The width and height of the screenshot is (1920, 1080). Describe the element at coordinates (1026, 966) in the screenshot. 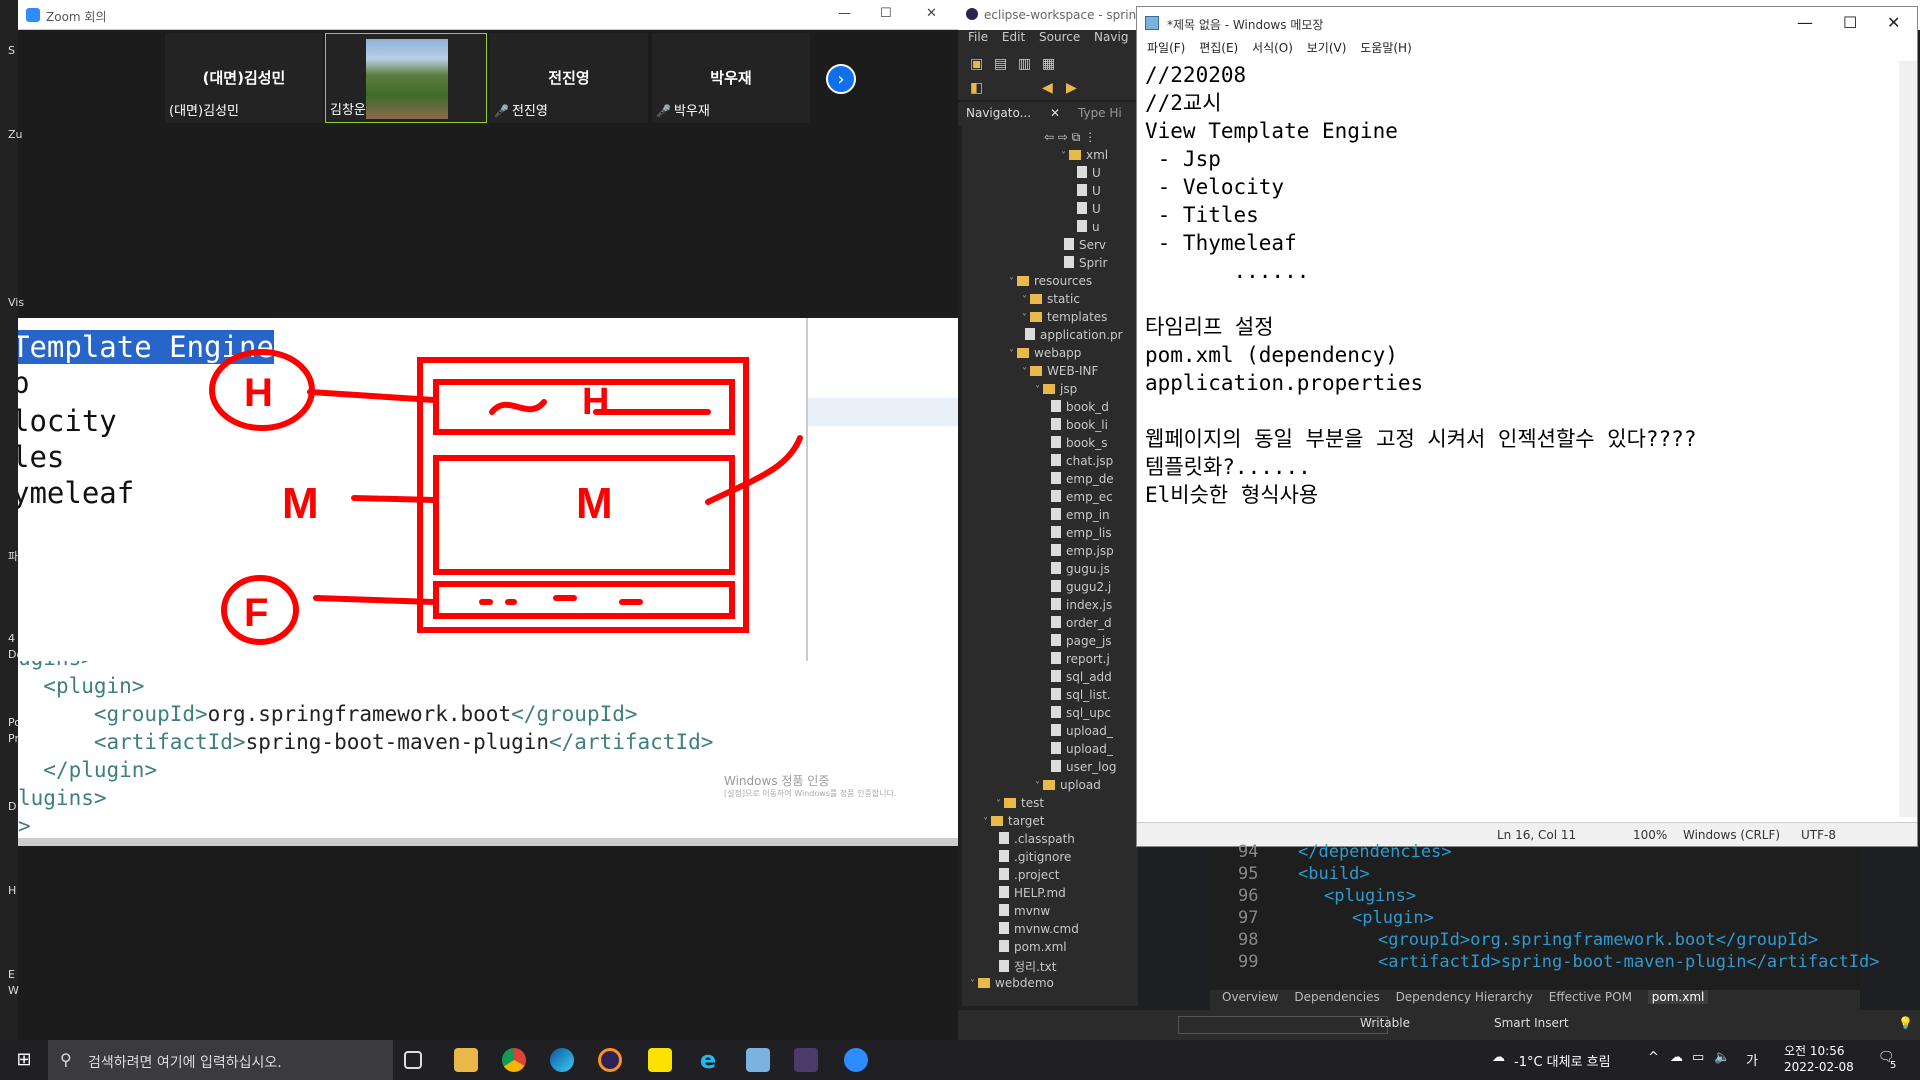

I see `tree-file: 정리.txt` at that location.